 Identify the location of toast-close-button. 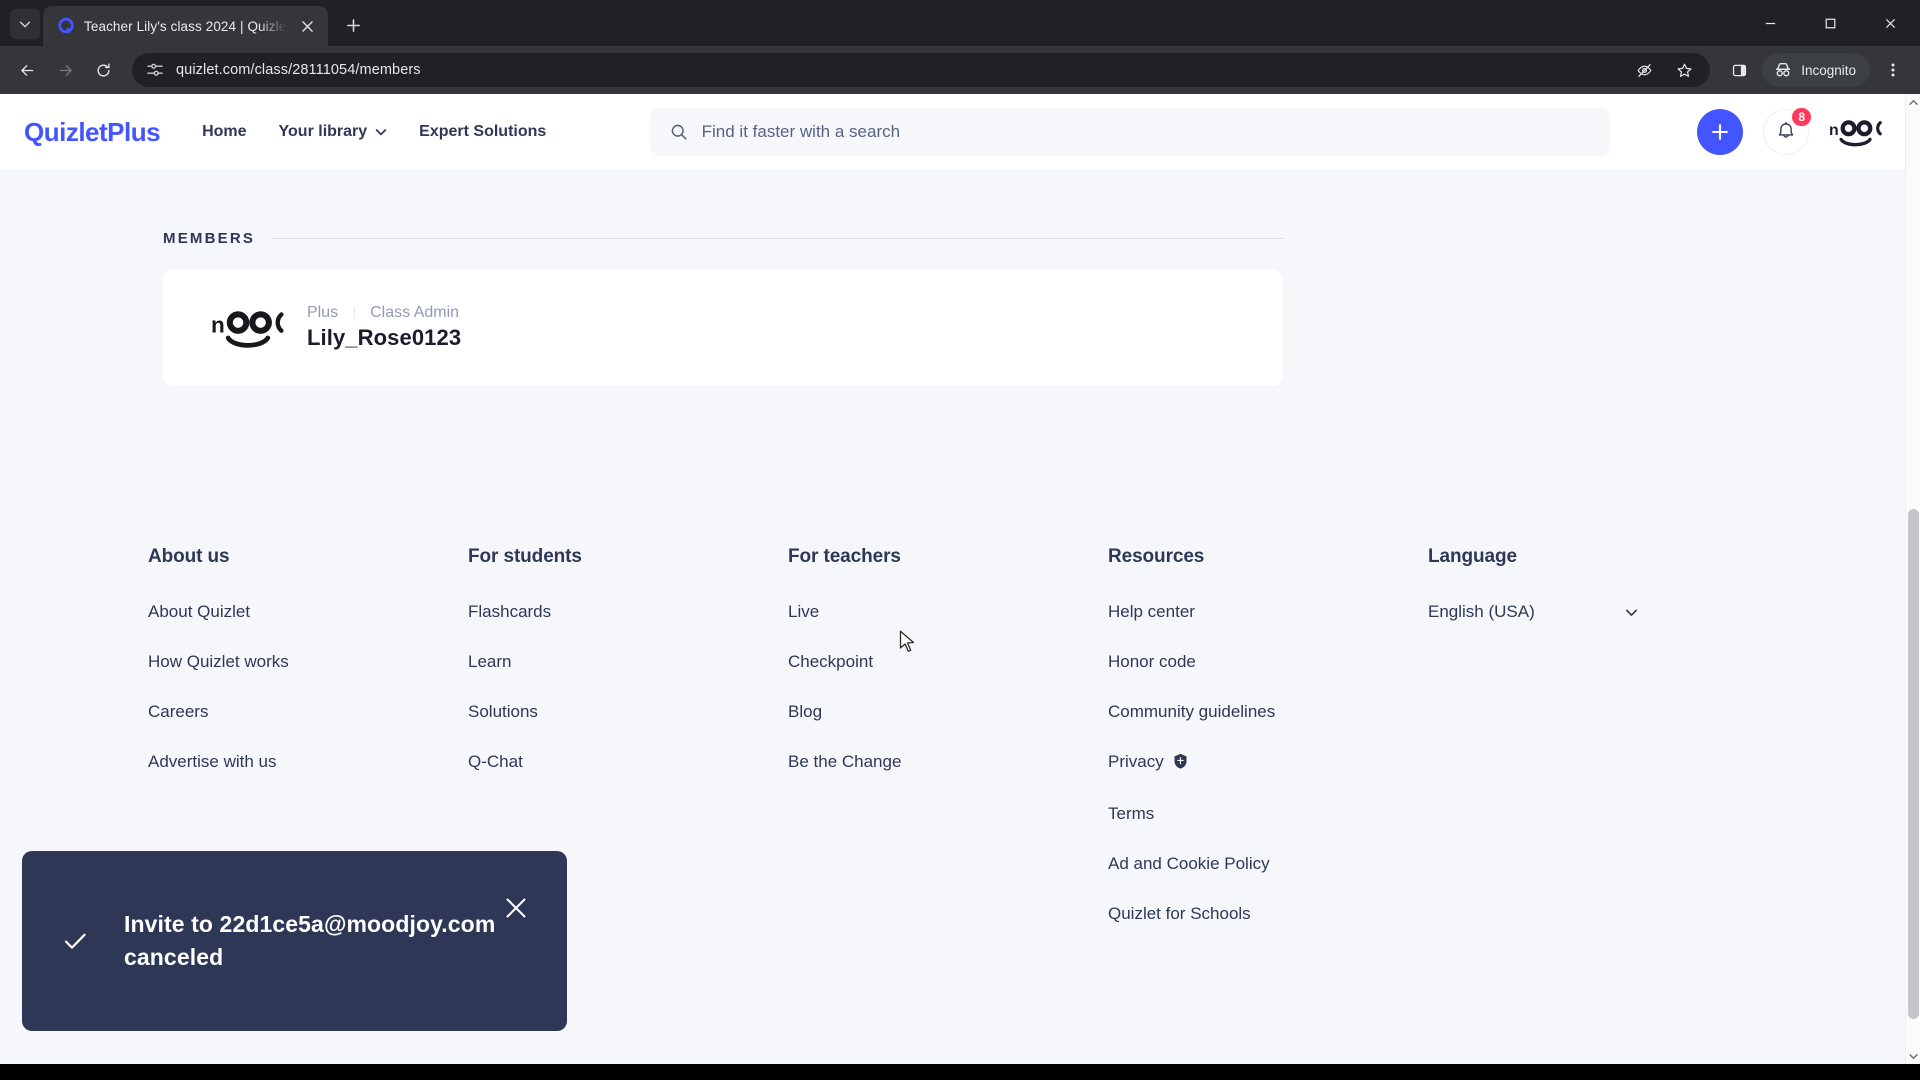
(516, 908).